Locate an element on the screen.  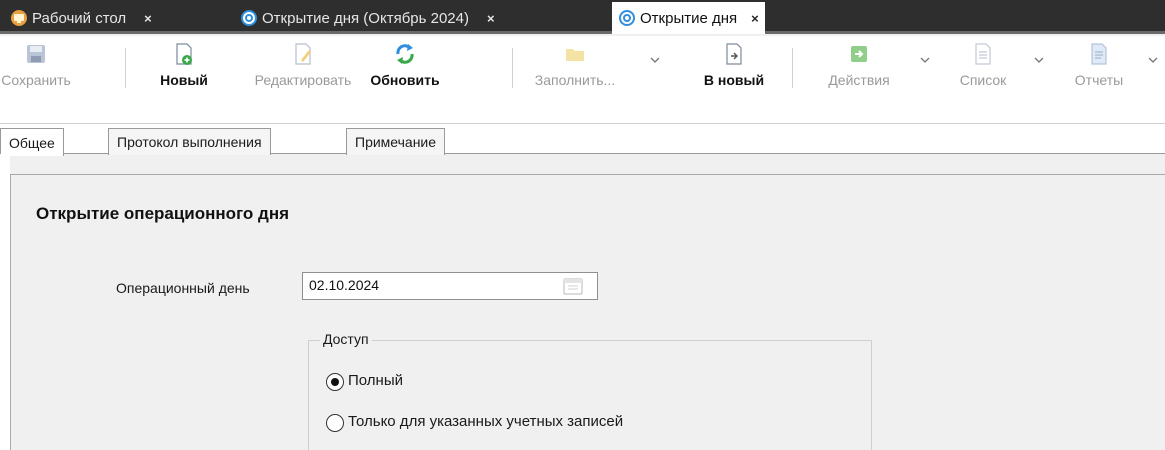
new-label: Новый is located at coordinates (184, 80).